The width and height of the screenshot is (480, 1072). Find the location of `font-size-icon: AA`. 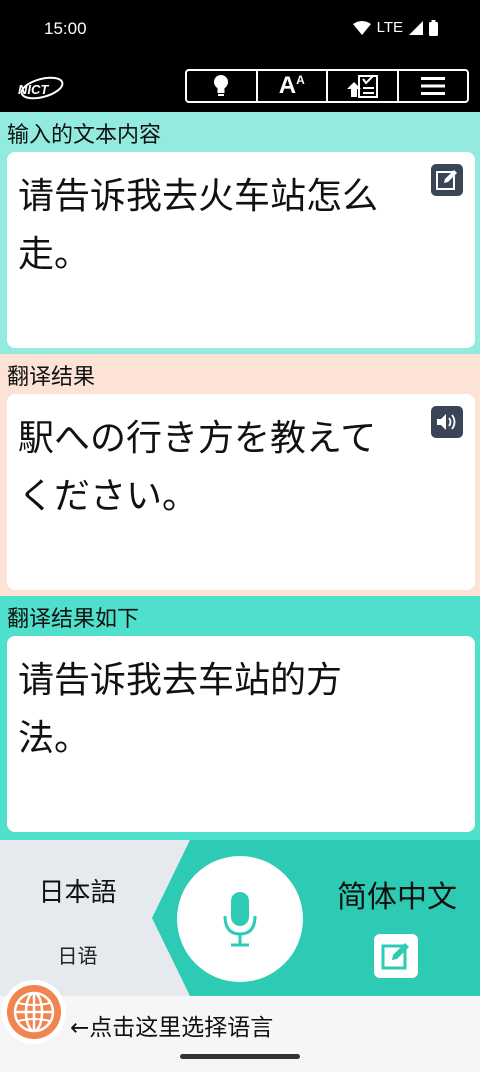

font-size-icon: AA is located at coordinates (292, 86).